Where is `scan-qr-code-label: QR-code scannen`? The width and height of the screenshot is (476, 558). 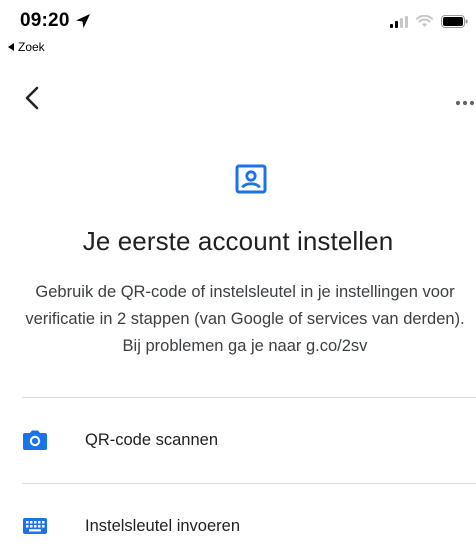 scan-qr-code-label: QR-code scannen is located at coordinates (151, 440).